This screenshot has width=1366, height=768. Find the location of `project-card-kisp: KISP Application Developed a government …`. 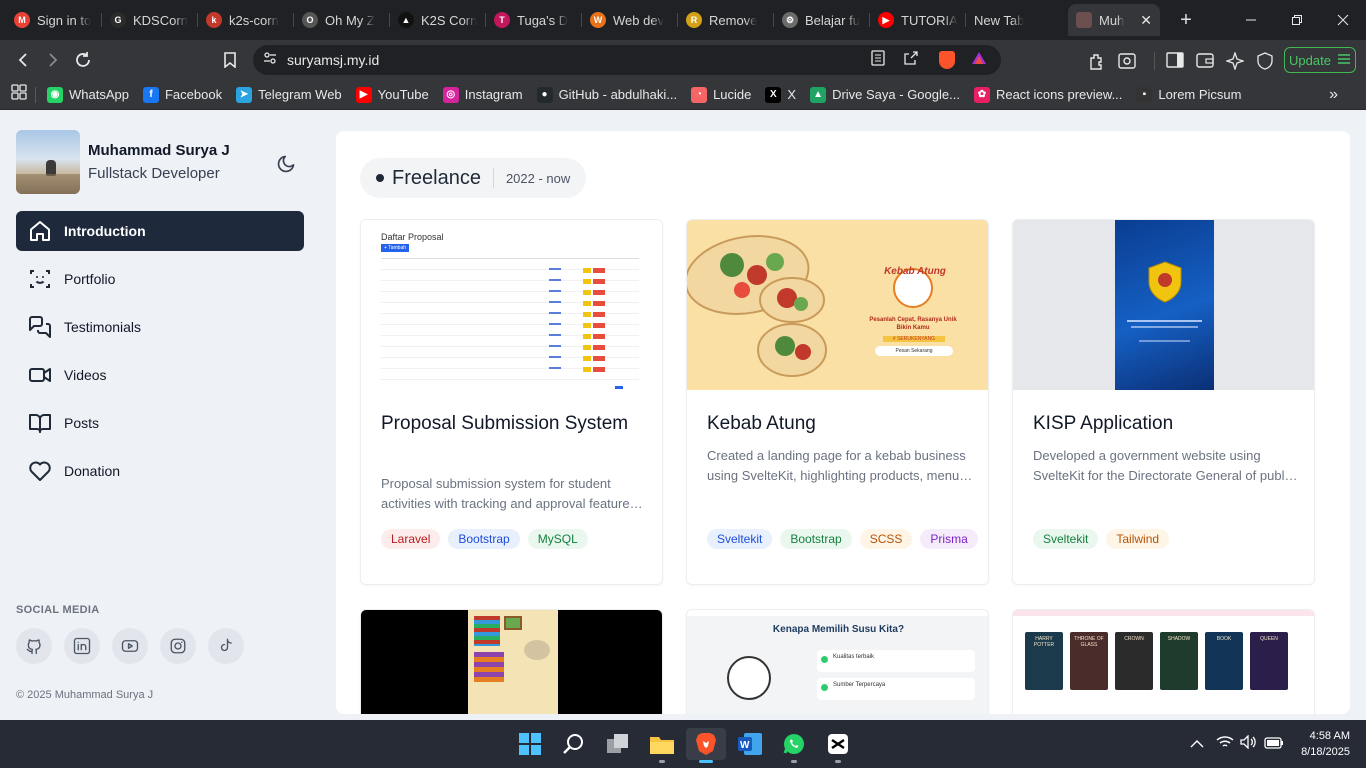

project-card-kisp: KISP Application Developed a government … is located at coordinates (1163, 402).